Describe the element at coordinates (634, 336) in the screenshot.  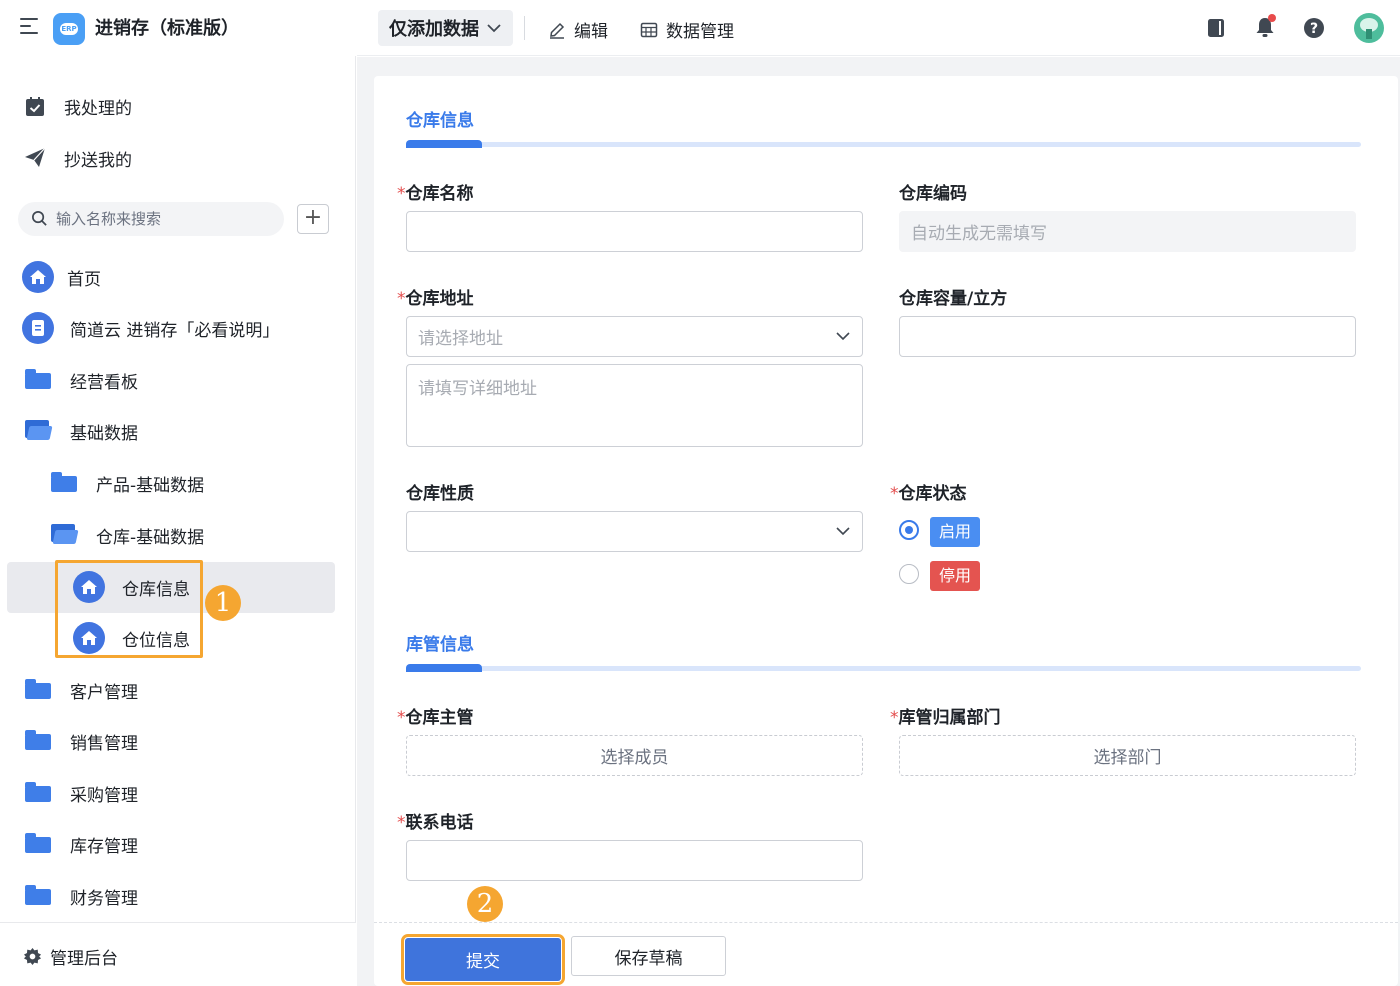
I see `address-region-select: 请选择地址` at that location.